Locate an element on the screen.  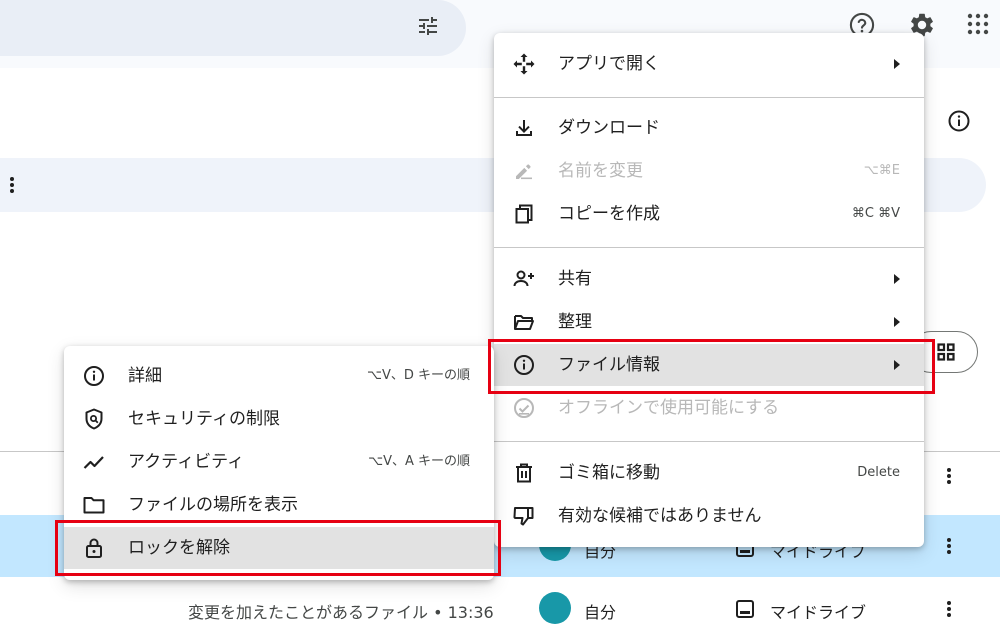
submenu-item-show-file-location: ファイルの場所を表示 is located at coordinates (279, 505).